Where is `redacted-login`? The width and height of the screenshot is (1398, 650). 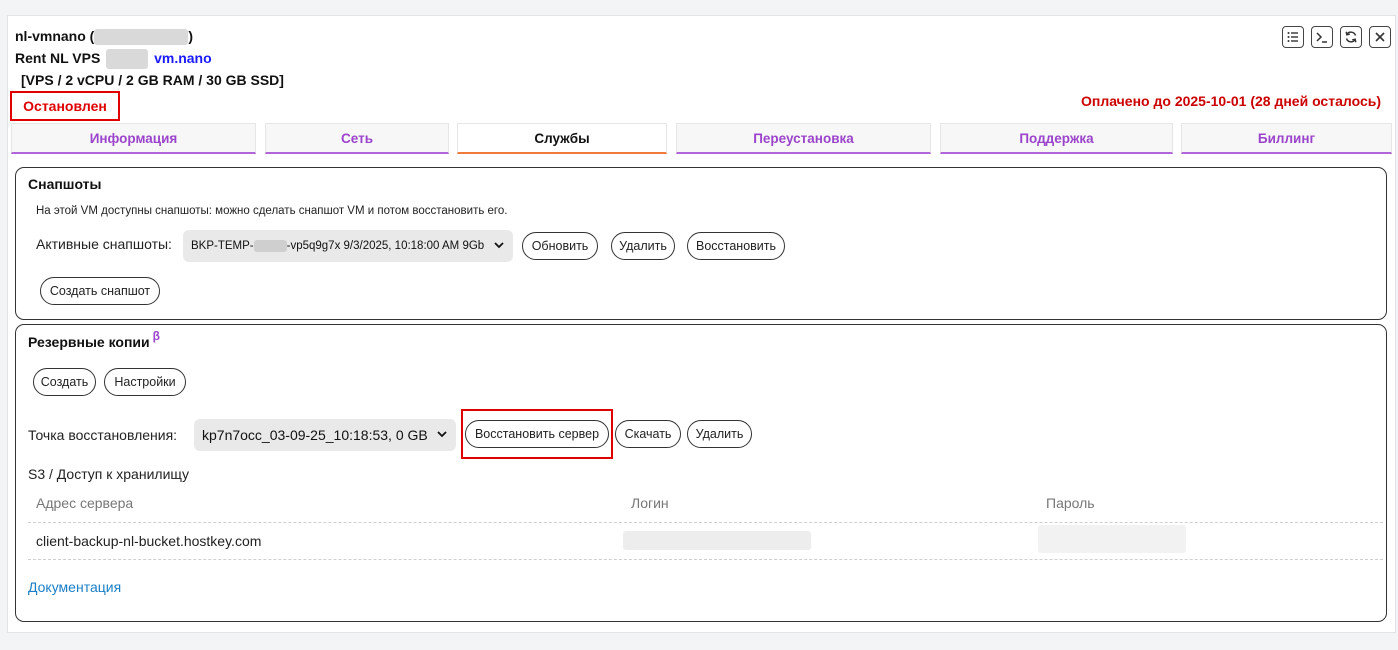
redacted-login is located at coordinates (717, 540).